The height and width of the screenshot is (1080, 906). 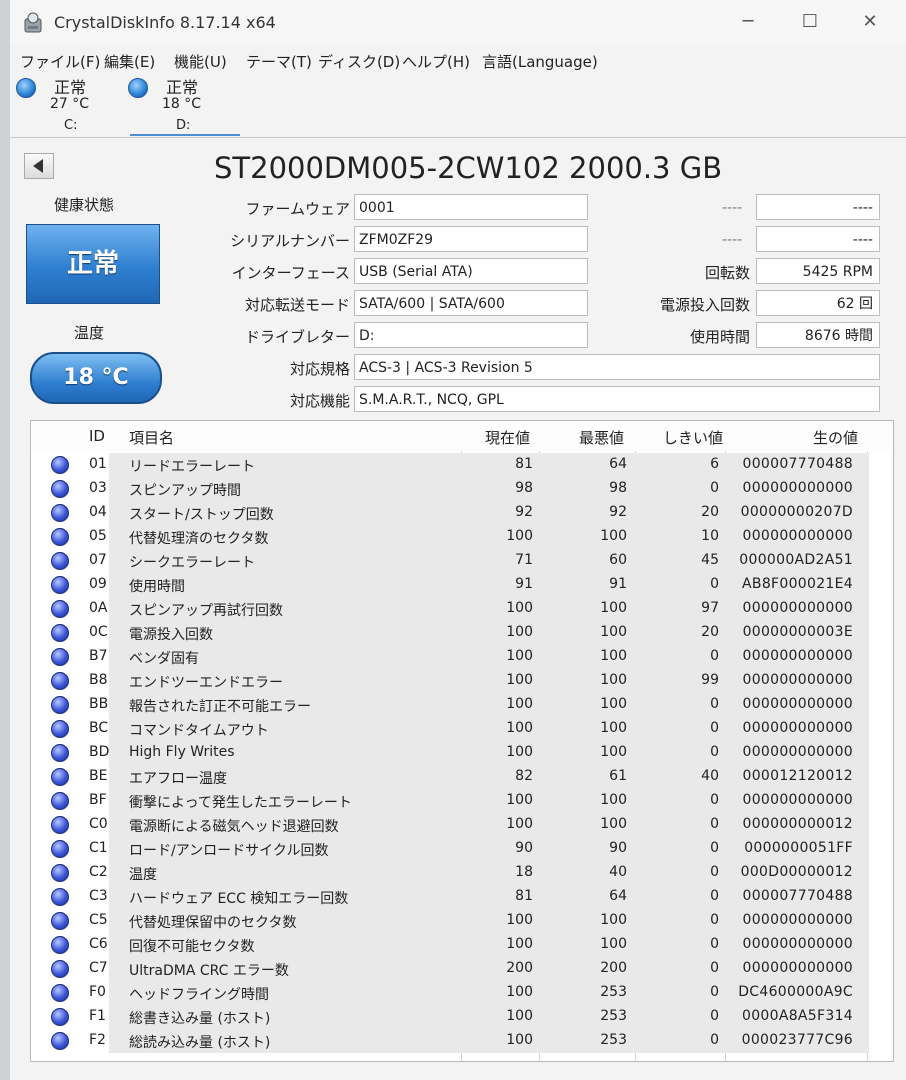 What do you see at coordinates (39, 166) in the screenshot?
I see `previous-disk-button` at bounding box center [39, 166].